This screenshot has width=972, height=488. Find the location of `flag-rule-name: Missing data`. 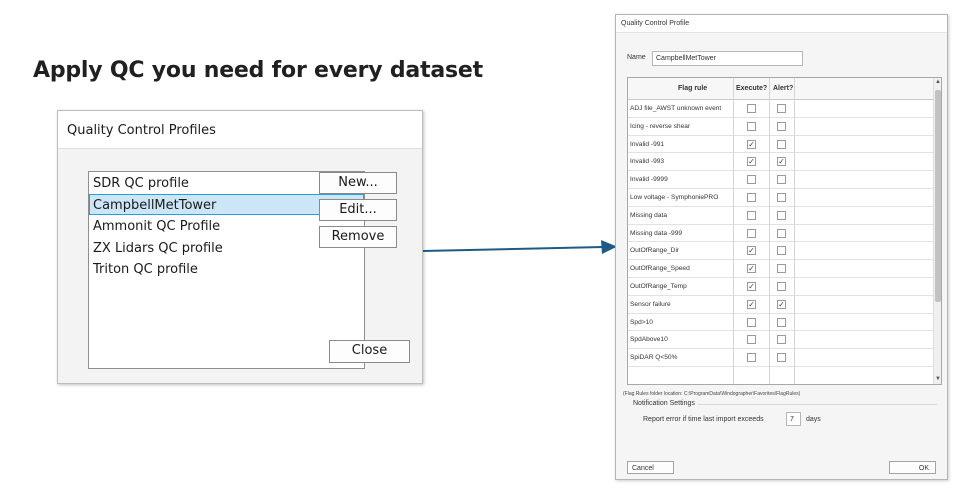

flag-rule-name: Missing data is located at coordinates (649, 215).